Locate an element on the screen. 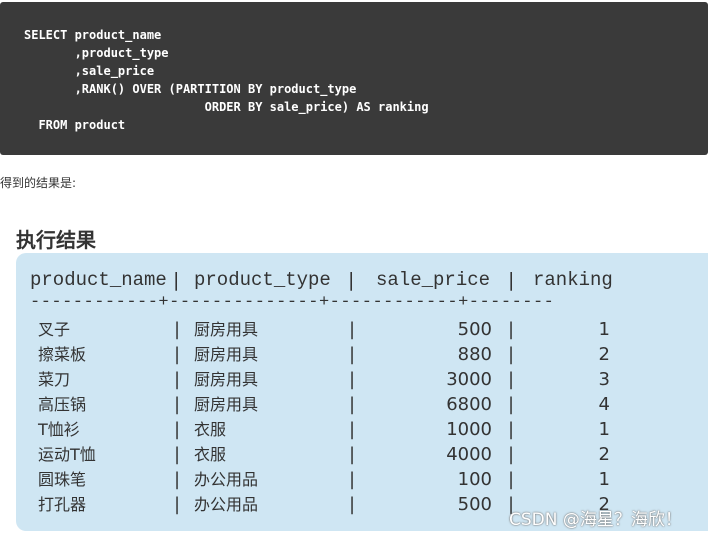 The image size is (708, 533). cell-sale-price: 880 is located at coordinates (474, 354).